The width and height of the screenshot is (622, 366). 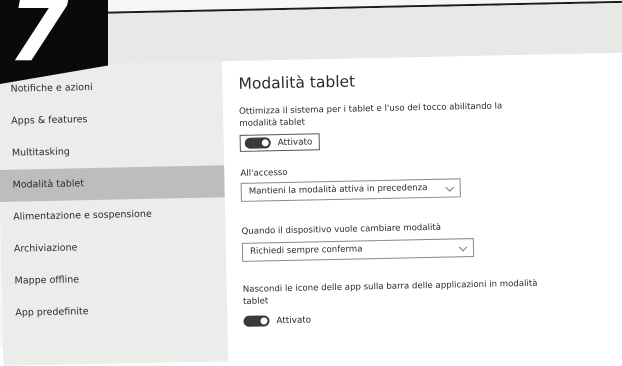 I want to click on on-login-label: All'accesso, so click(x=264, y=173).